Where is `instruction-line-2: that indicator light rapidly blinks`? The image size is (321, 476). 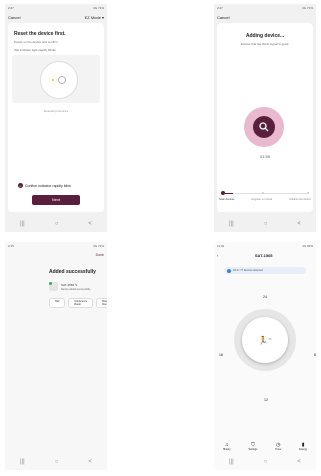 instruction-line-2: that indicator light rapidly blinks is located at coordinates (35, 50).